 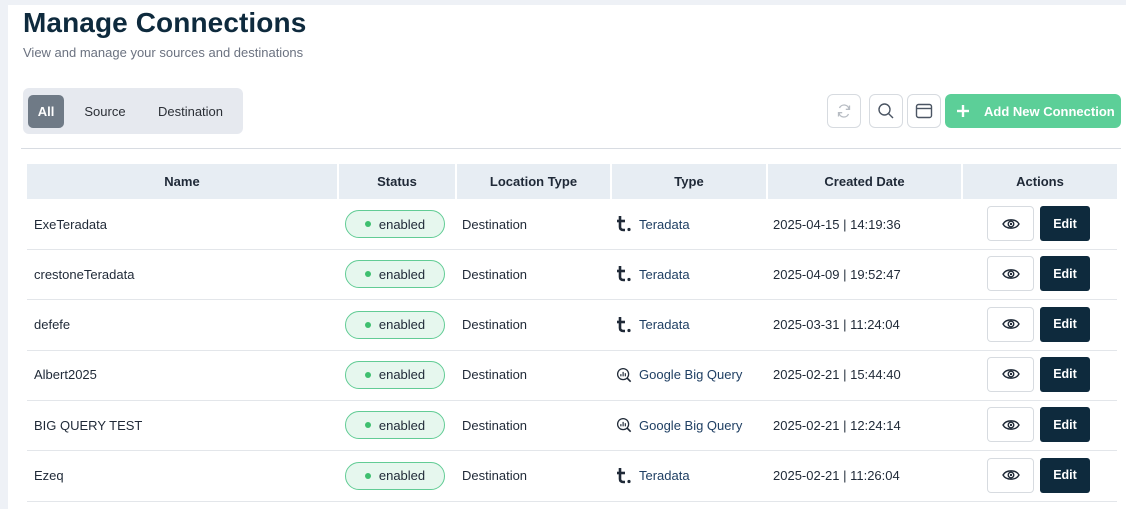 What do you see at coordinates (837, 375) in the screenshot?
I see `created-date: 2025-02-21 | 15:44:40` at bounding box center [837, 375].